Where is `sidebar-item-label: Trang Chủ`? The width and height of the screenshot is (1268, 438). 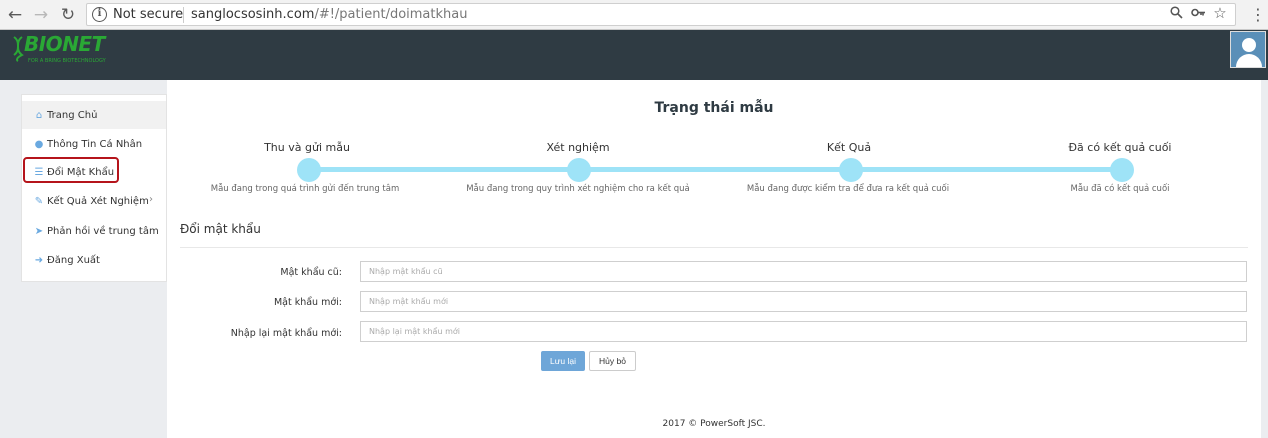
sidebar-item-label: Trang Chủ is located at coordinates (72, 115).